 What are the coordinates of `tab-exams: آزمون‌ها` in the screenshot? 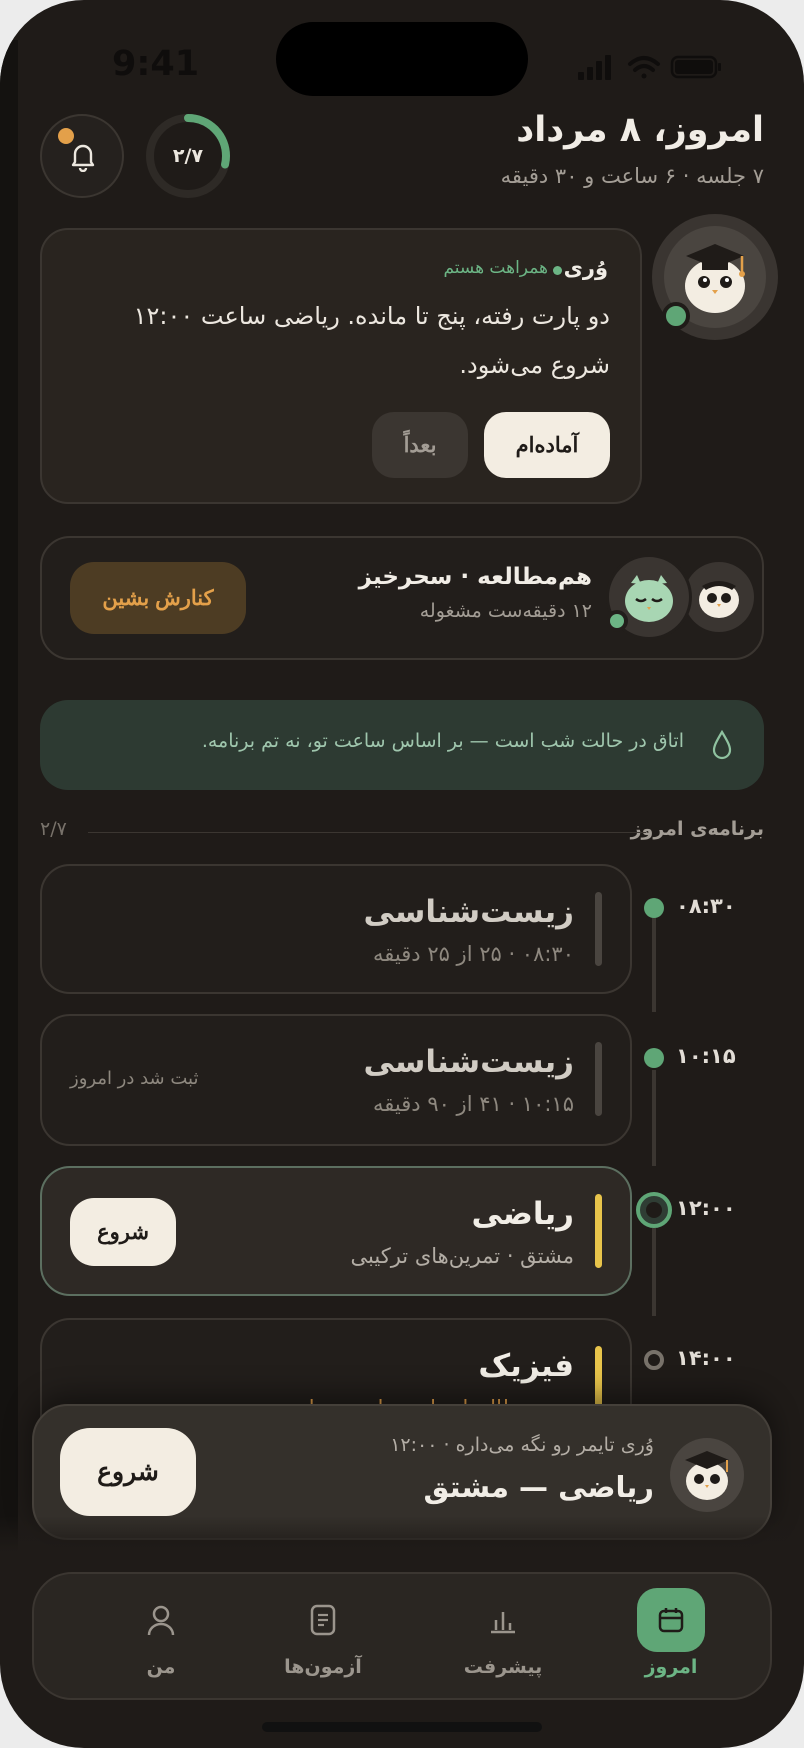 It's located at (323, 1638).